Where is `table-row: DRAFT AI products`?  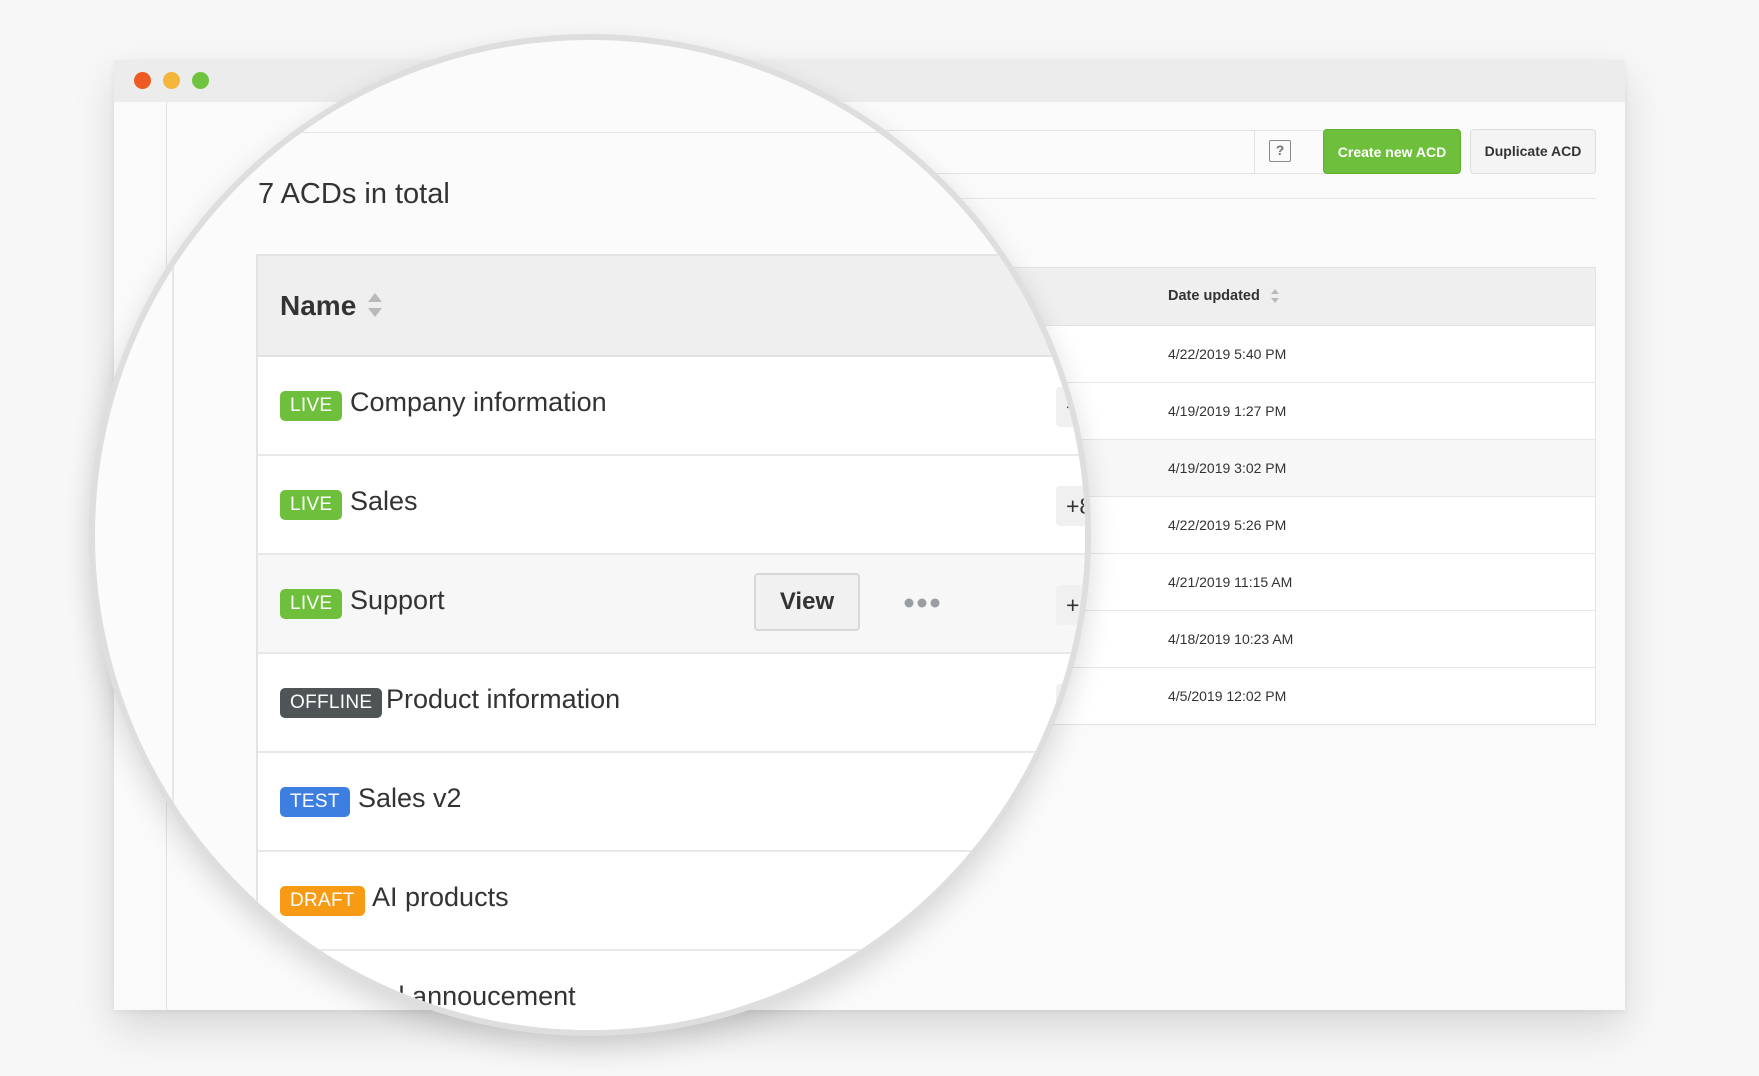 table-row: DRAFT AI products is located at coordinates (671, 901).